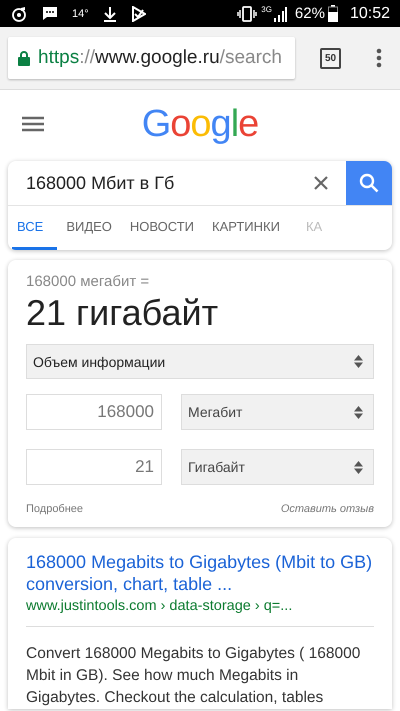  I want to click on value-input: 21, so click(94, 467).